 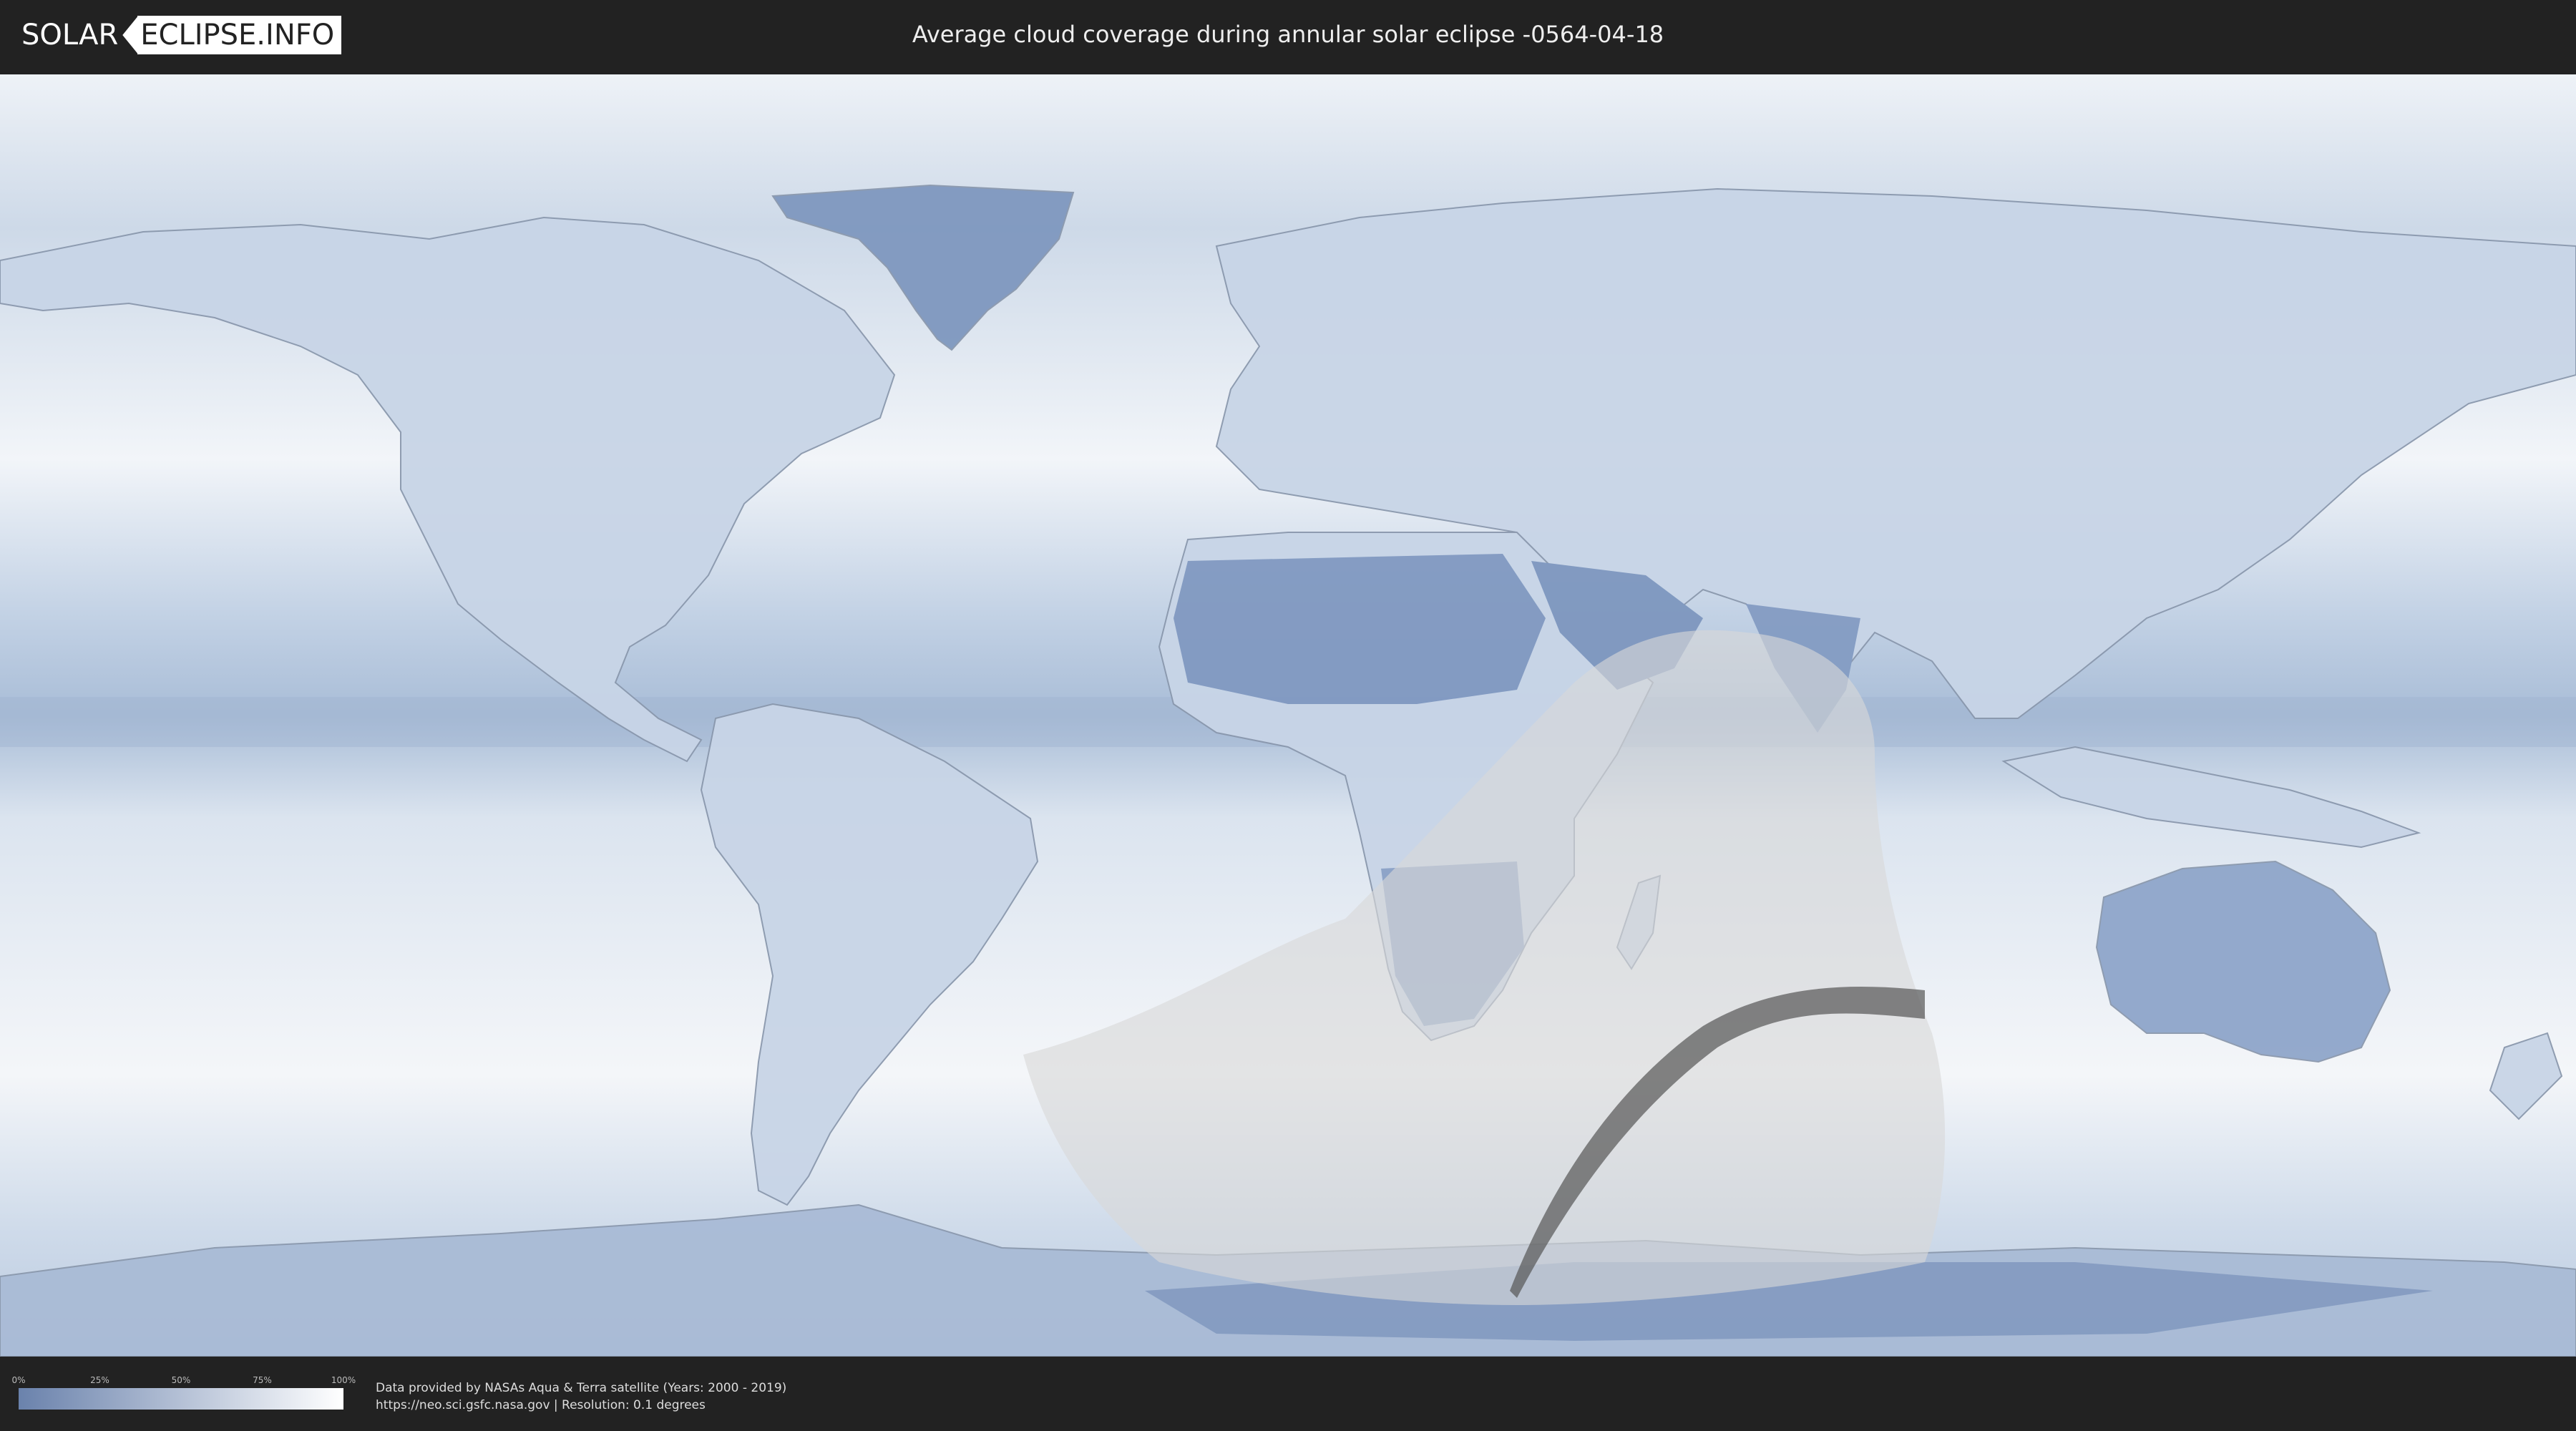 I want to click on sahara-region, so click(x=1360, y=629).